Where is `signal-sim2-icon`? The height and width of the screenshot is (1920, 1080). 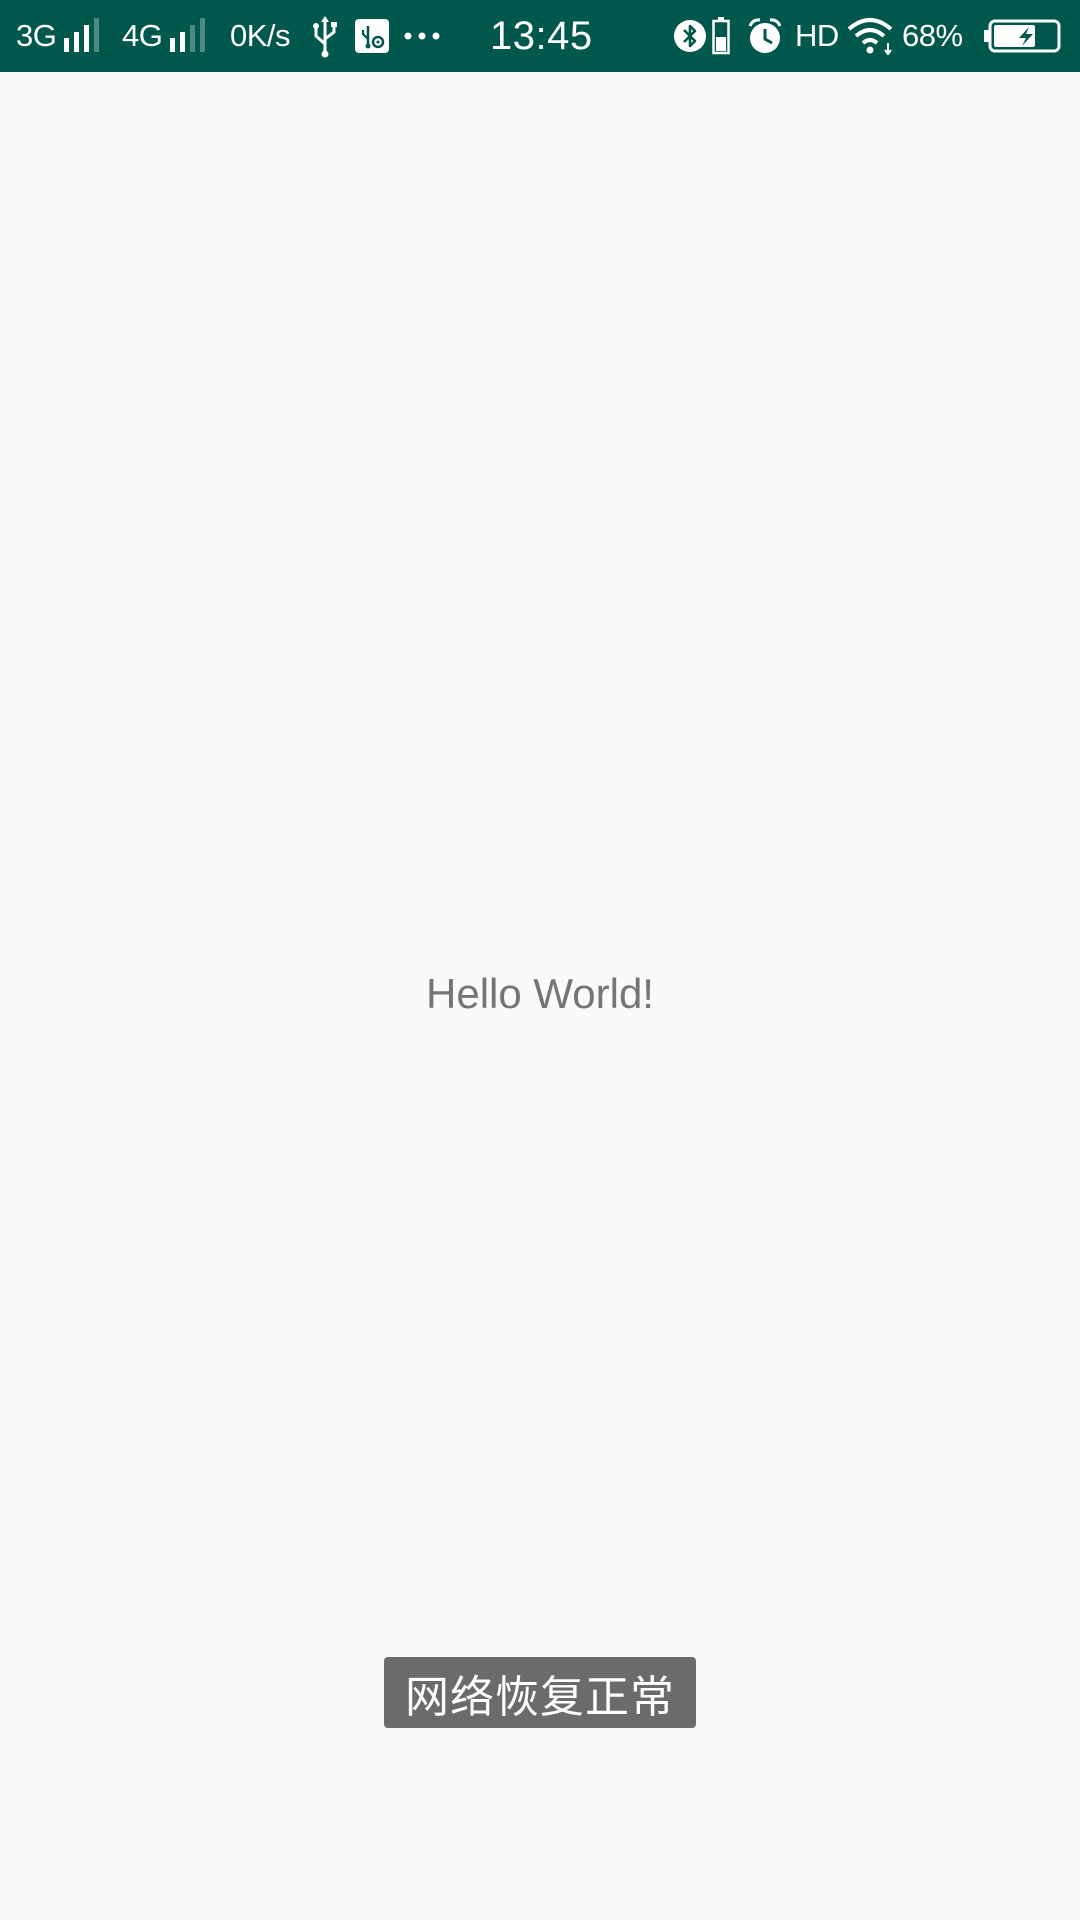 signal-sim2-icon is located at coordinates (190, 36).